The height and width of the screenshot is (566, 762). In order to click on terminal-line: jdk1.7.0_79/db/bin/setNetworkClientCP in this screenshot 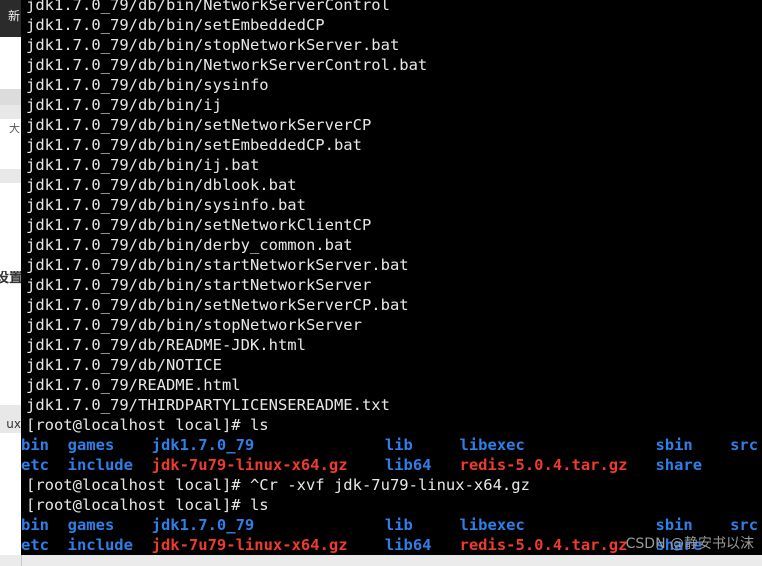, I will do `click(391, 225)`.